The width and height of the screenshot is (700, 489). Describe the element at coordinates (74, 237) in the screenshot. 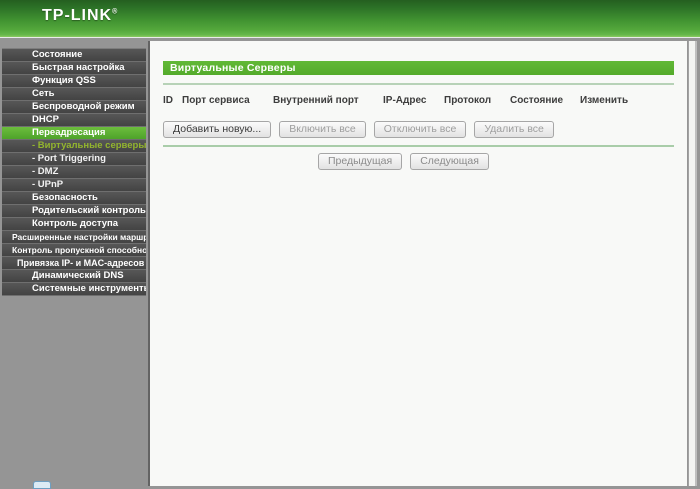

I see `sidebar-item-advanced-routing: Расширенные настройки маршрутизации` at that location.